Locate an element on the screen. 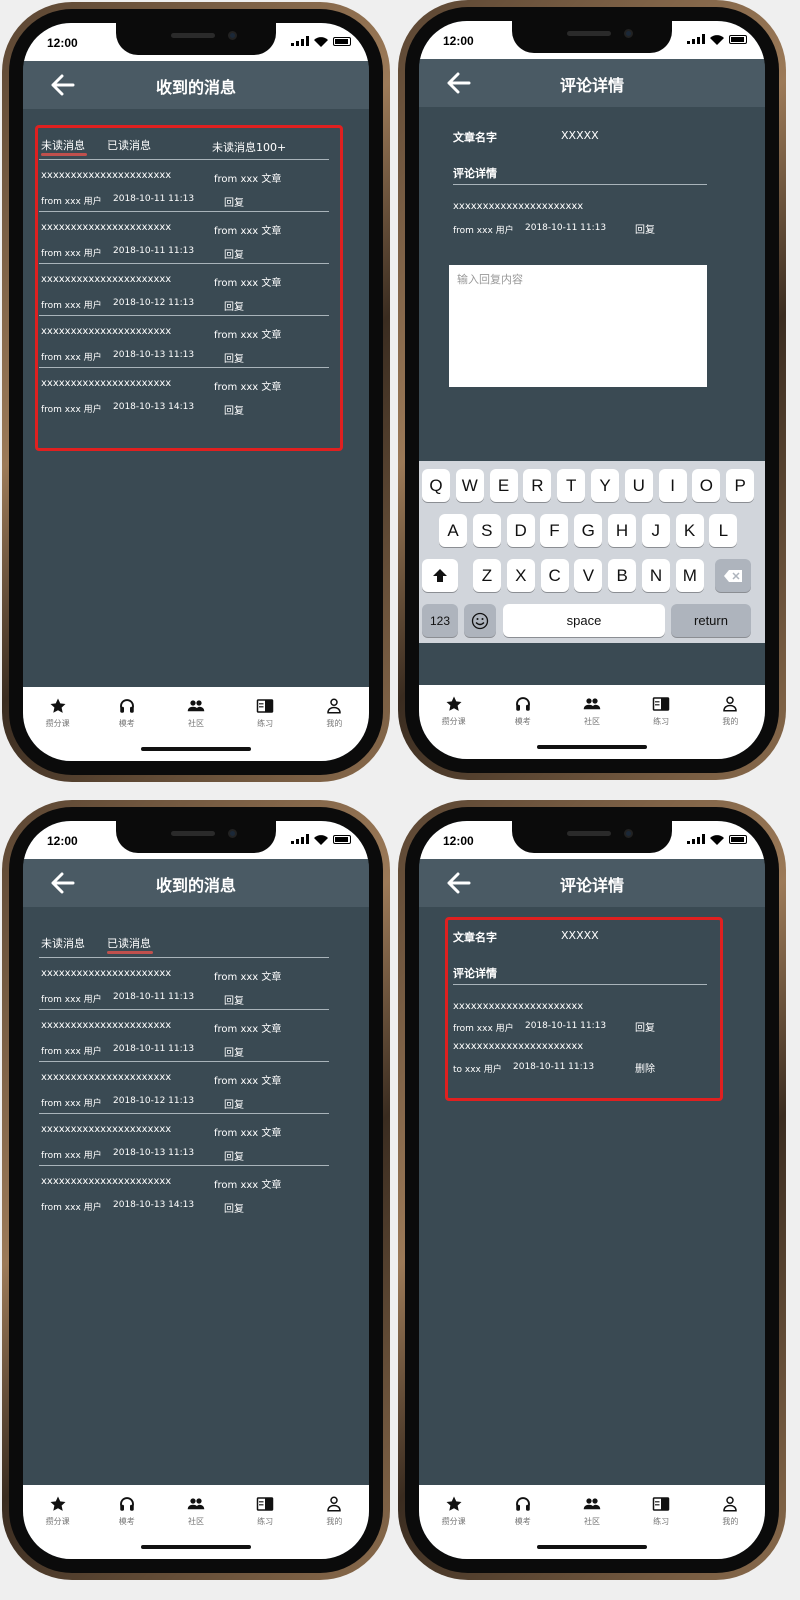 The width and height of the screenshot is (800, 1600). key-q: Q is located at coordinates (436, 485).